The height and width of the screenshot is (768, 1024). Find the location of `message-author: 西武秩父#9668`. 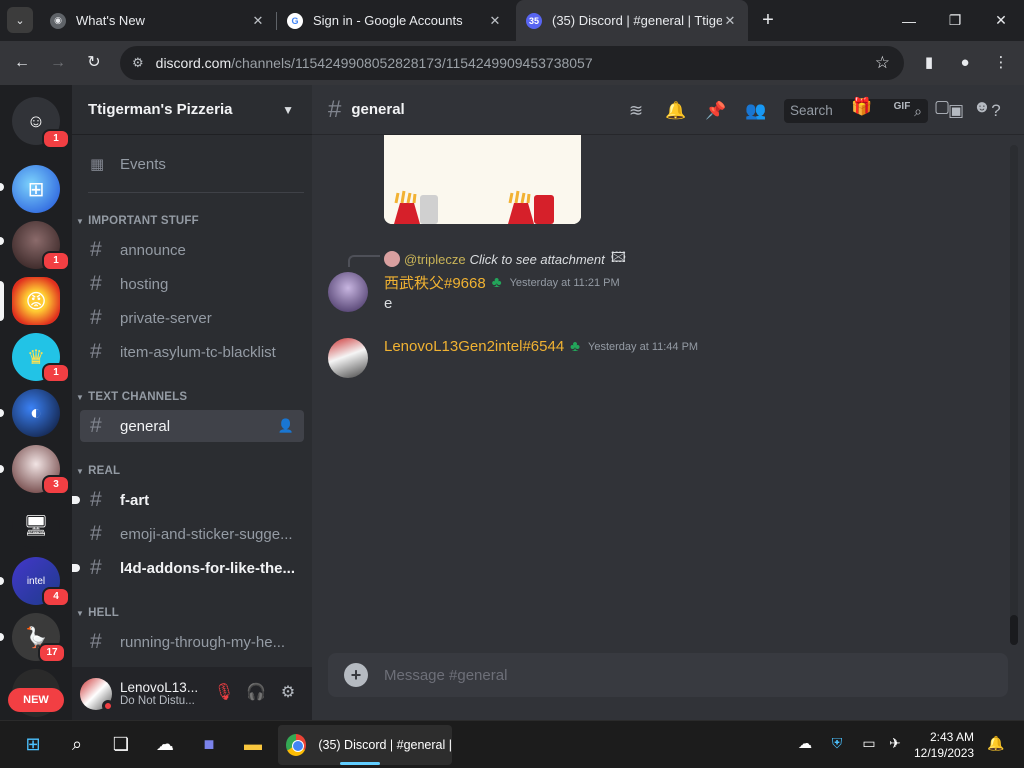

message-author: 西武秩父#9668 is located at coordinates (435, 282).